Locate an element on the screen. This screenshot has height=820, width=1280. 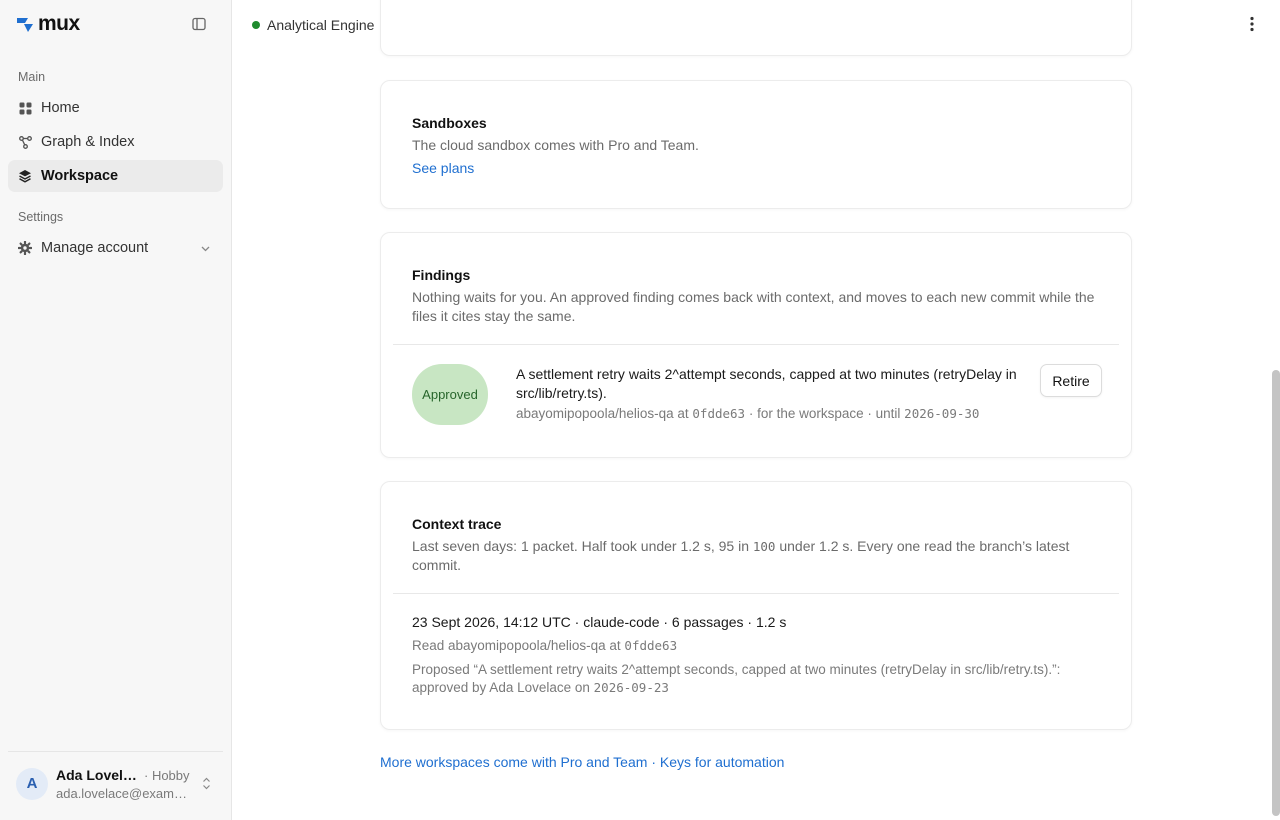
retire-button: Retire is located at coordinates (1071, 380).